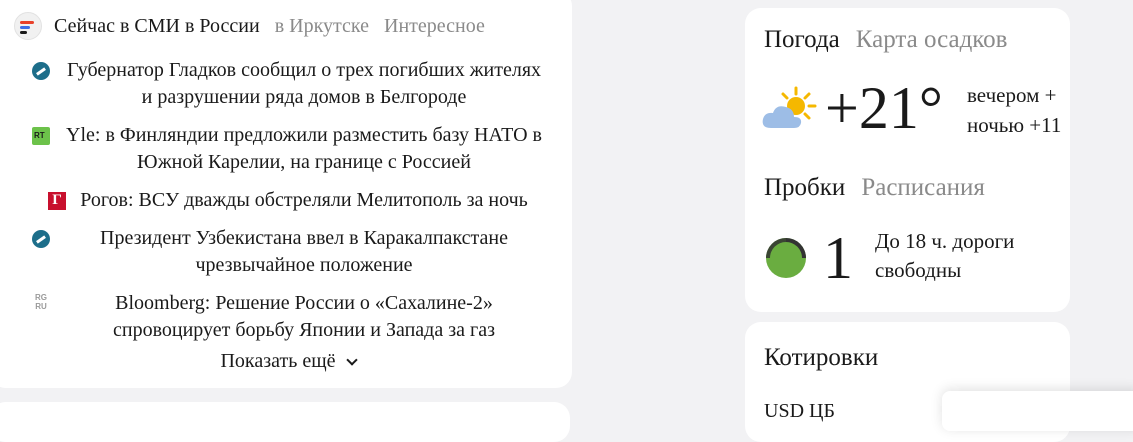 The width and height of the screenshot is (1133, 442). I want to click on weather-forecast: вечером + ночью +11, so click(1014, 110).